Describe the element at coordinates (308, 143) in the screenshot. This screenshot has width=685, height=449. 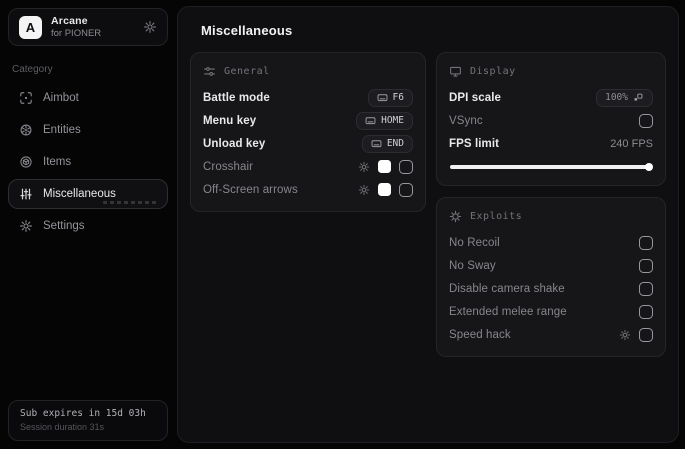
I see `unload-key-row: Unload key END` at that location.